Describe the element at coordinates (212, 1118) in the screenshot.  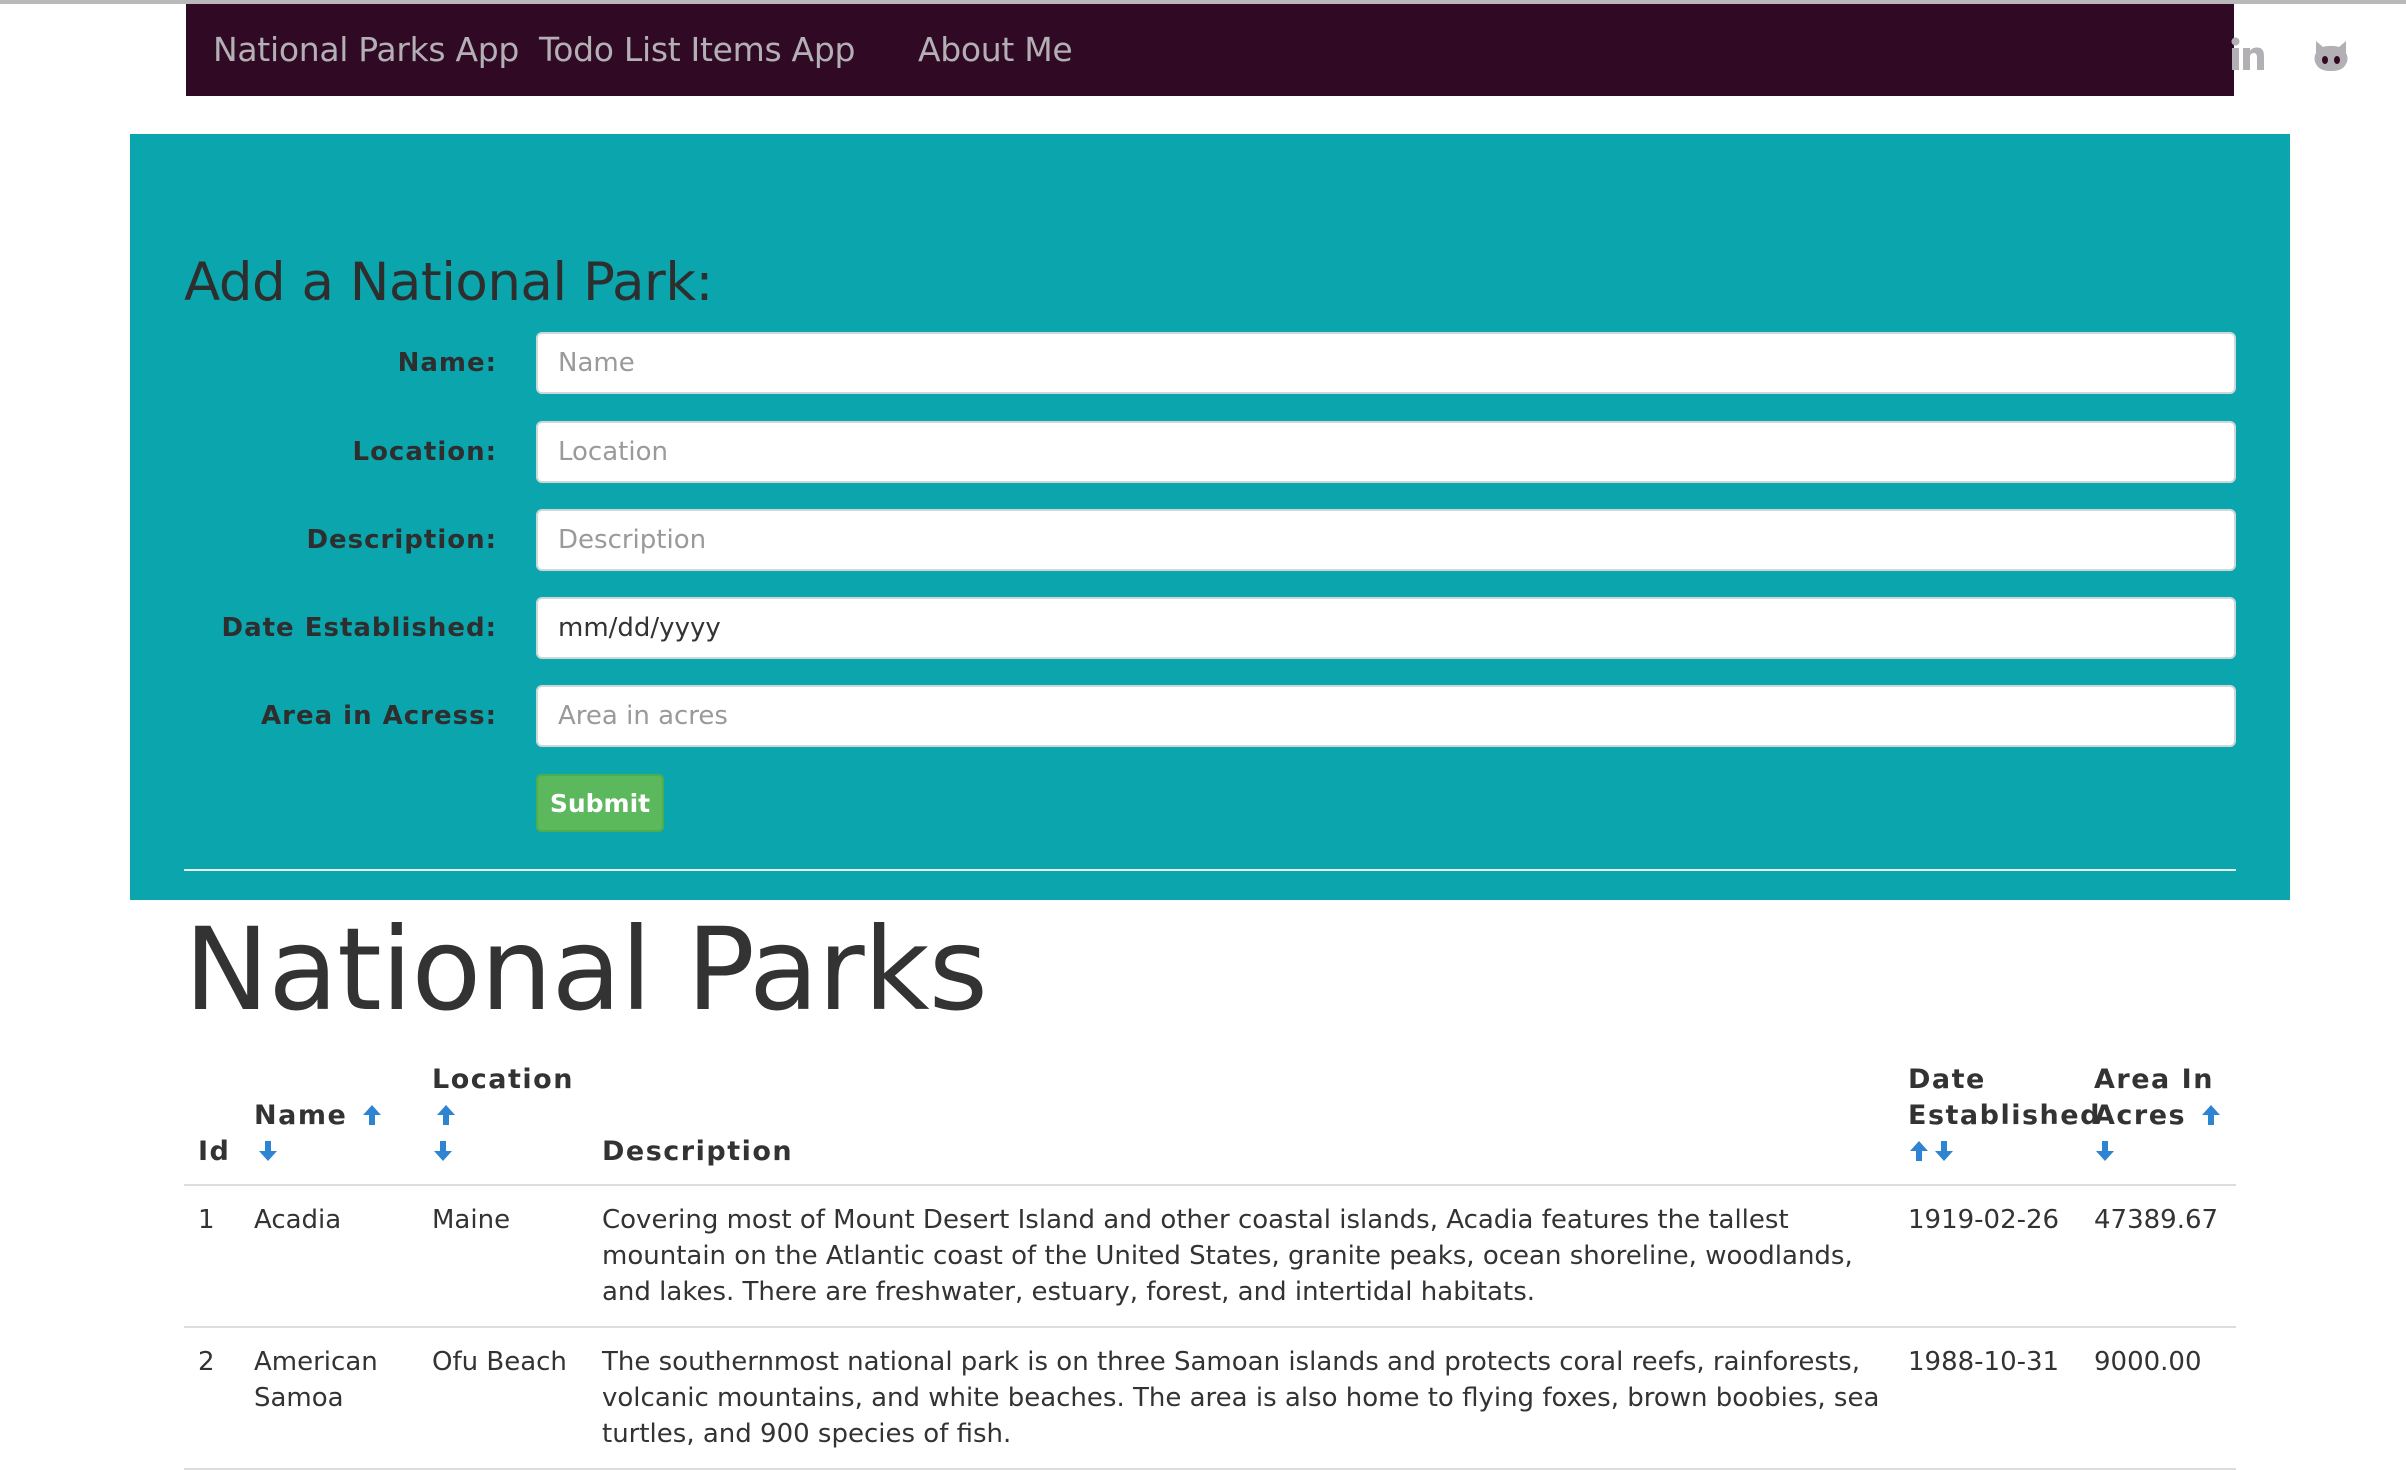
I see `column-header-id: Id` at that location.